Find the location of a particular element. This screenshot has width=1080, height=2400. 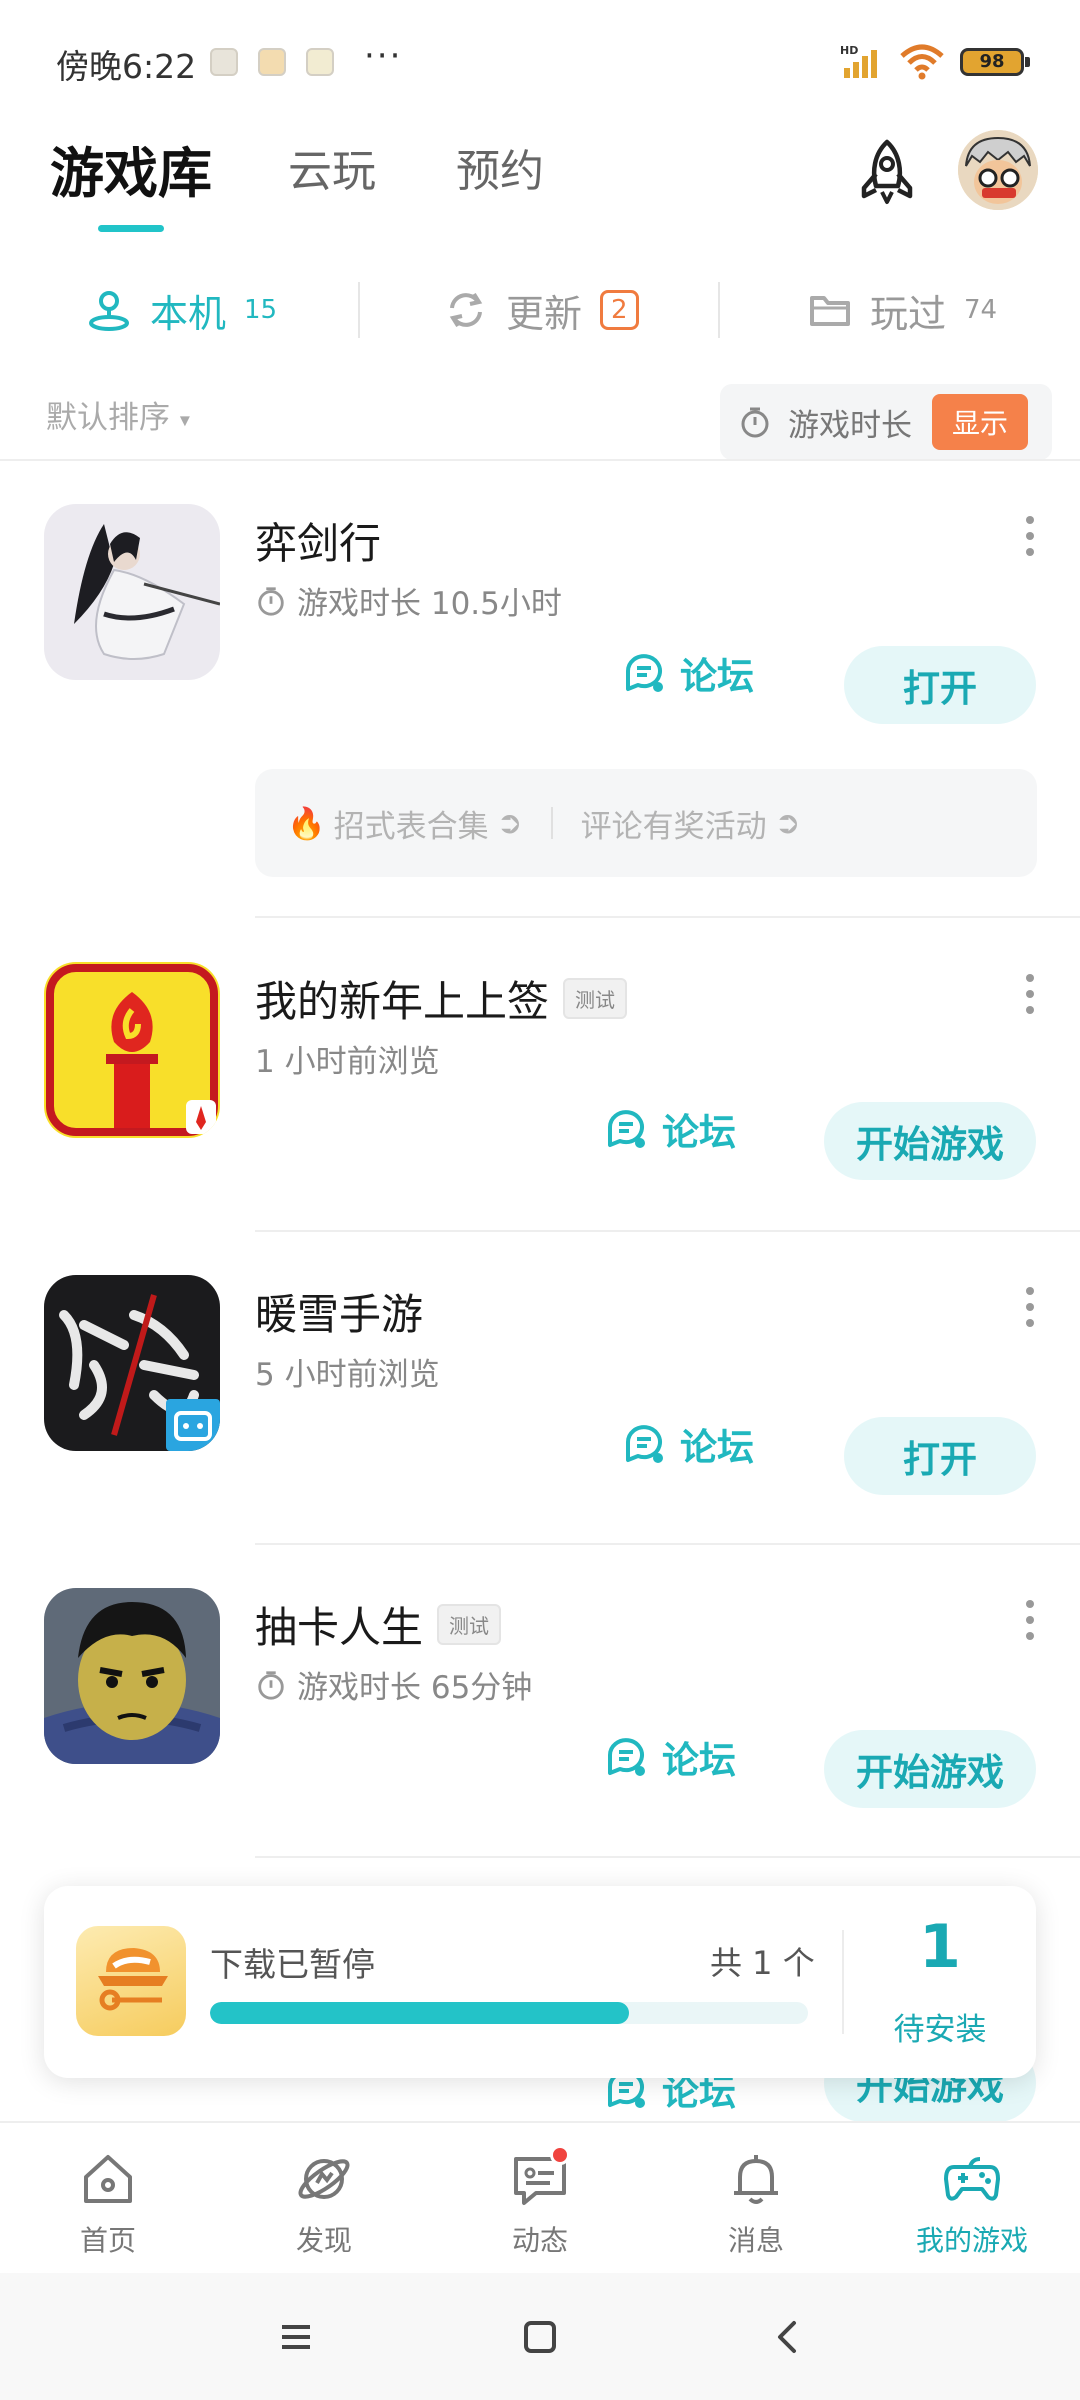

library-filter-tabs: 本机 15 更新 2 玩过 74 is located at coordinates (540, 310).